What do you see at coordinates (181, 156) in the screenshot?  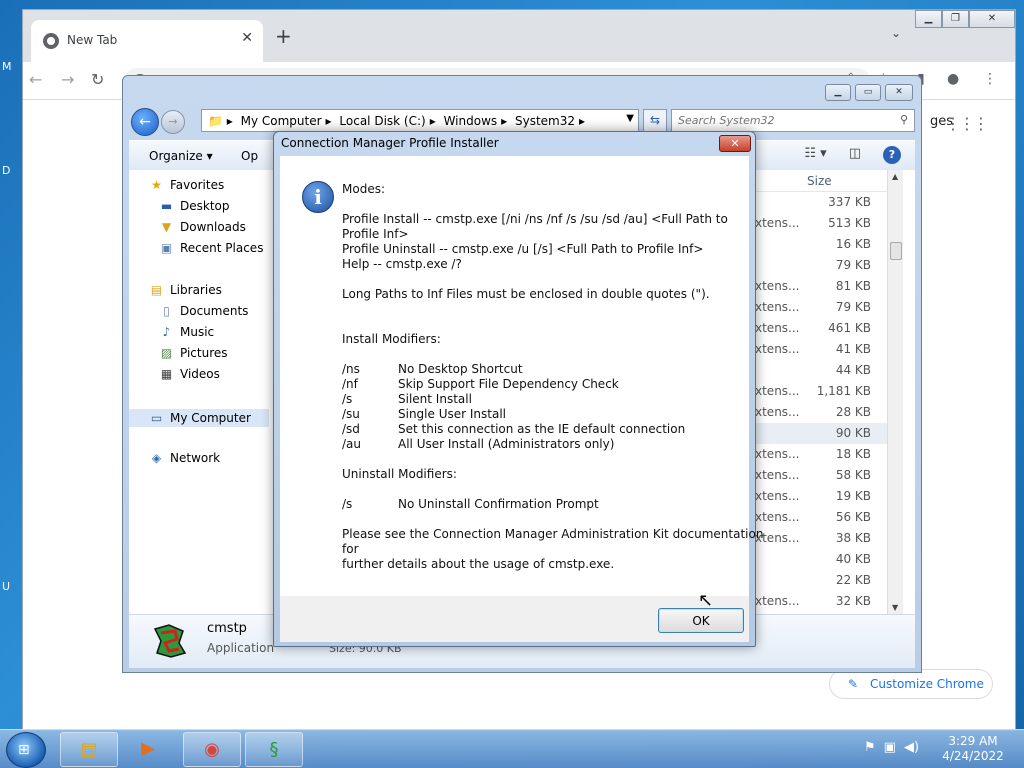 I see `organize-button: Organize ▾` at bounding box center [181, 156].